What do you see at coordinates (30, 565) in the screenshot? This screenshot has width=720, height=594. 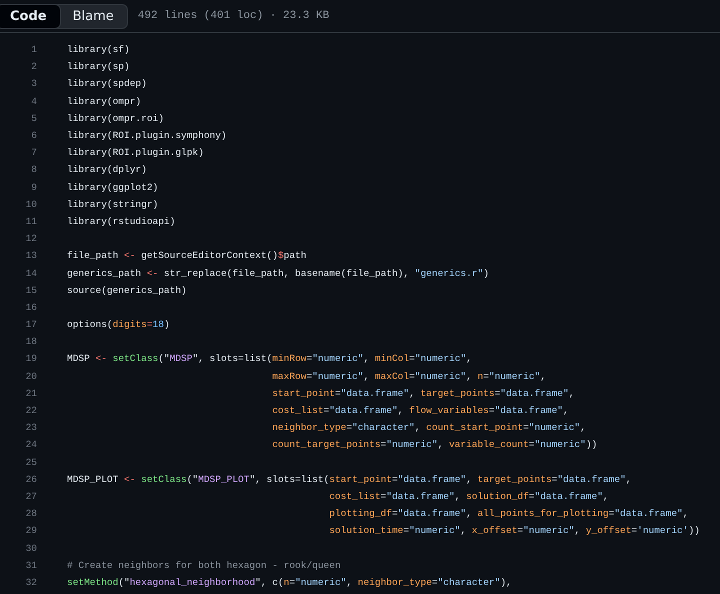 I see `line-number: 31` at bounding box center [30, 565].